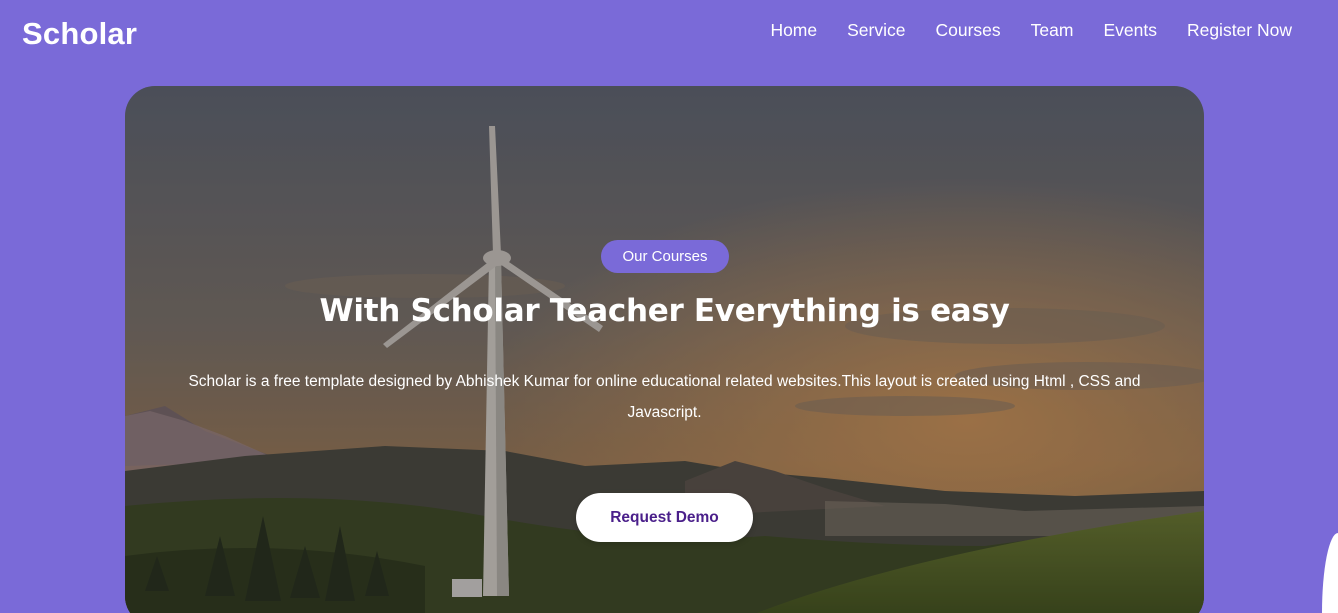 The image size is (1338, 613). What do you see at coordinates (967, 30) in the screenshot?
I see `nav-courses: Courses` at bounding box center [967, 30].